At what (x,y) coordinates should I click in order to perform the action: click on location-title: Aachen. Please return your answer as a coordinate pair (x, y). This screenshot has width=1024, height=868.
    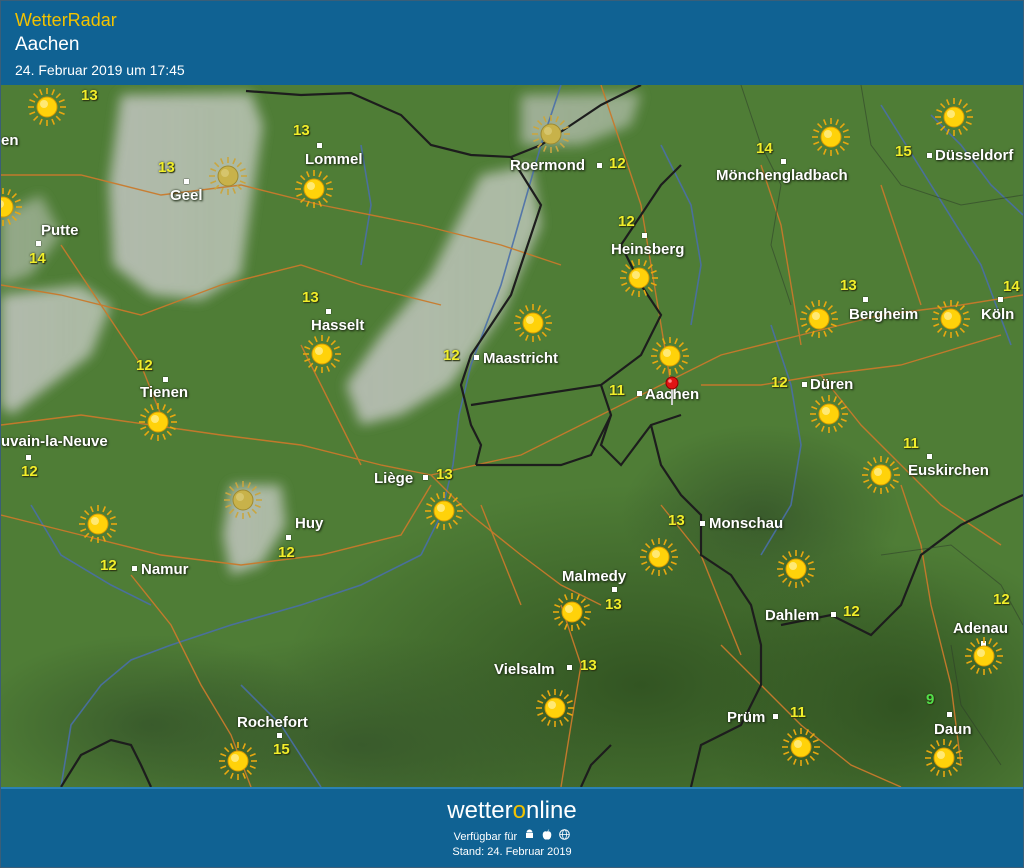
    Looking at the image, I should click on (47, 44).